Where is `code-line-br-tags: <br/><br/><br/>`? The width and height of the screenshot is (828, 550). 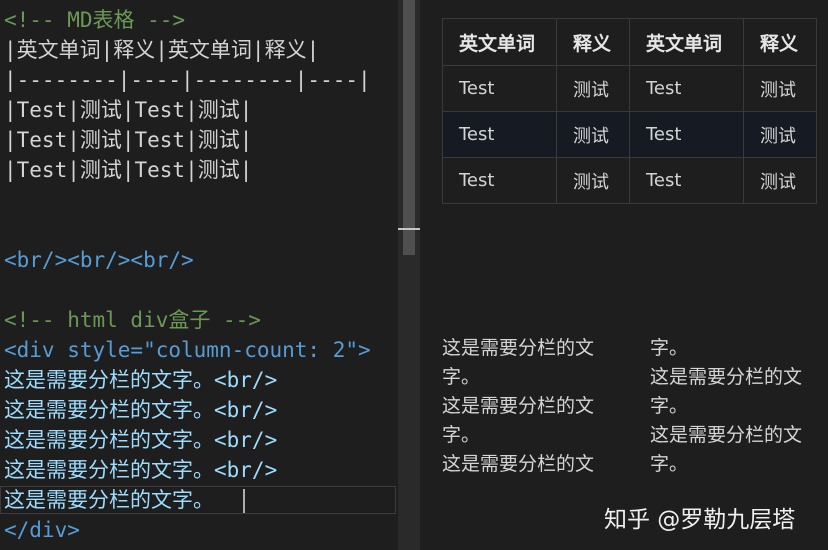 code-line-br-tags: <br/><br/><br/> is located at coordinates (99, 260).